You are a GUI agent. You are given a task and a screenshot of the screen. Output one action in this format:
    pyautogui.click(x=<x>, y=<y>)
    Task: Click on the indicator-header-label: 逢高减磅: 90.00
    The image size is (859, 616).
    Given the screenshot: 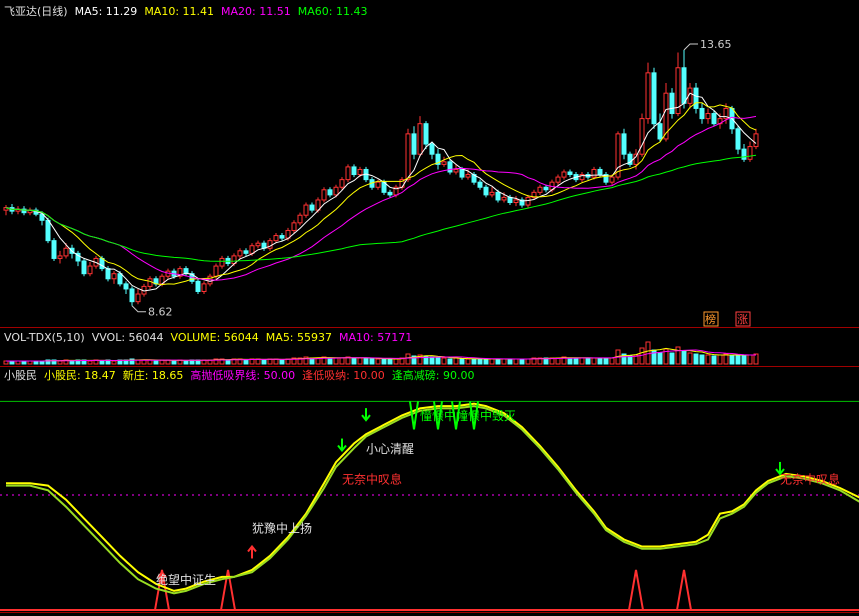 What is the action you would take?
    pyautogui.click(x=433, y=375)
    